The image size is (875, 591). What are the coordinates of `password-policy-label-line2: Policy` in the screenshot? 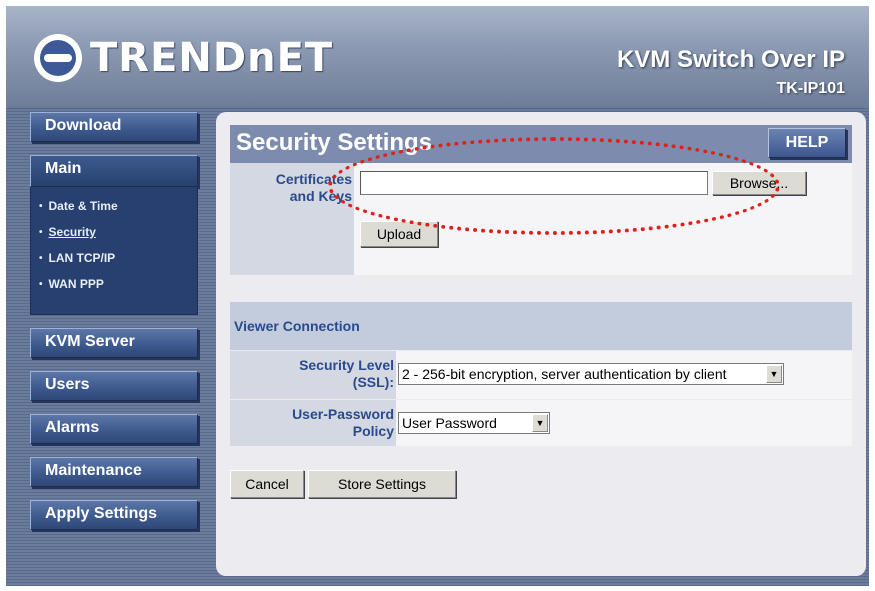 It's located at (373, 431).